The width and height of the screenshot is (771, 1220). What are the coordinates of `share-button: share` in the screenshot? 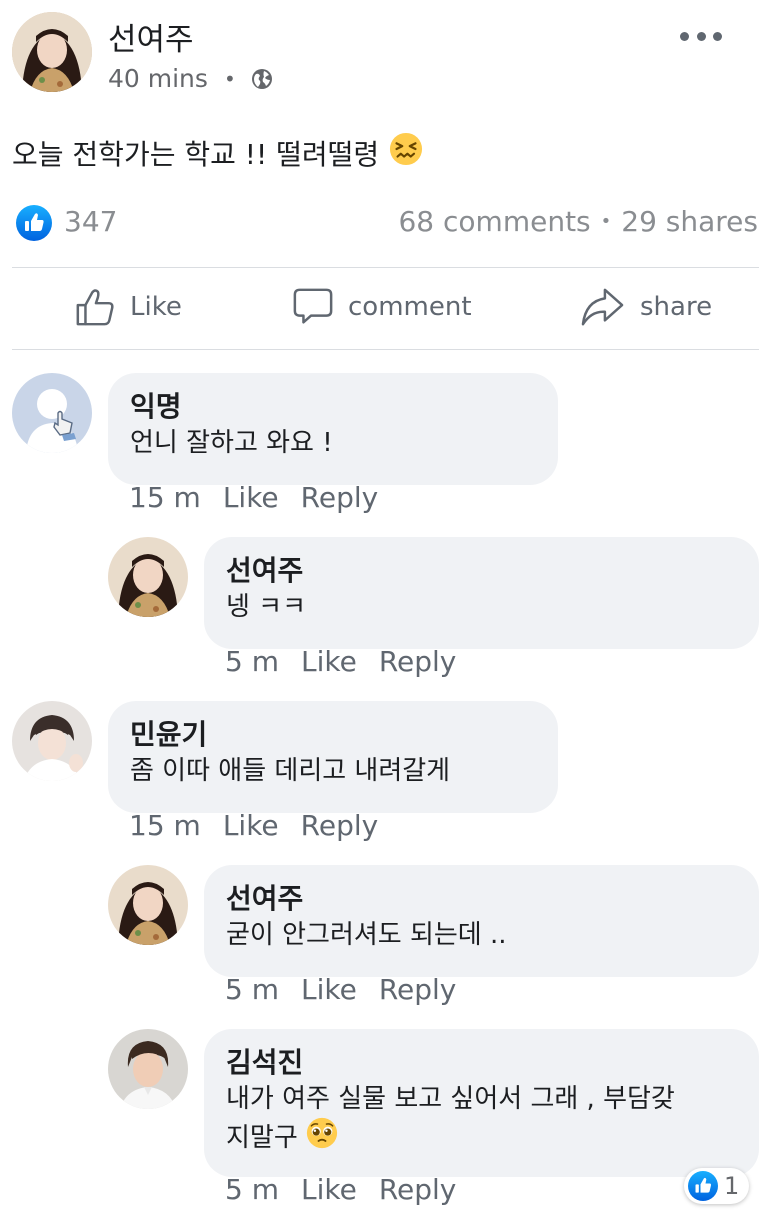 It's located at (646, 307).